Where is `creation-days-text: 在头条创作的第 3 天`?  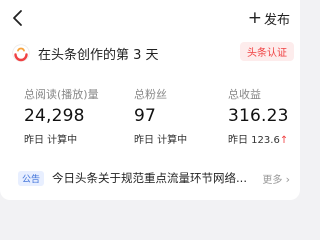
creation-days-text: 在头条创作的第 3 天 is located at coordinates (98, 55).